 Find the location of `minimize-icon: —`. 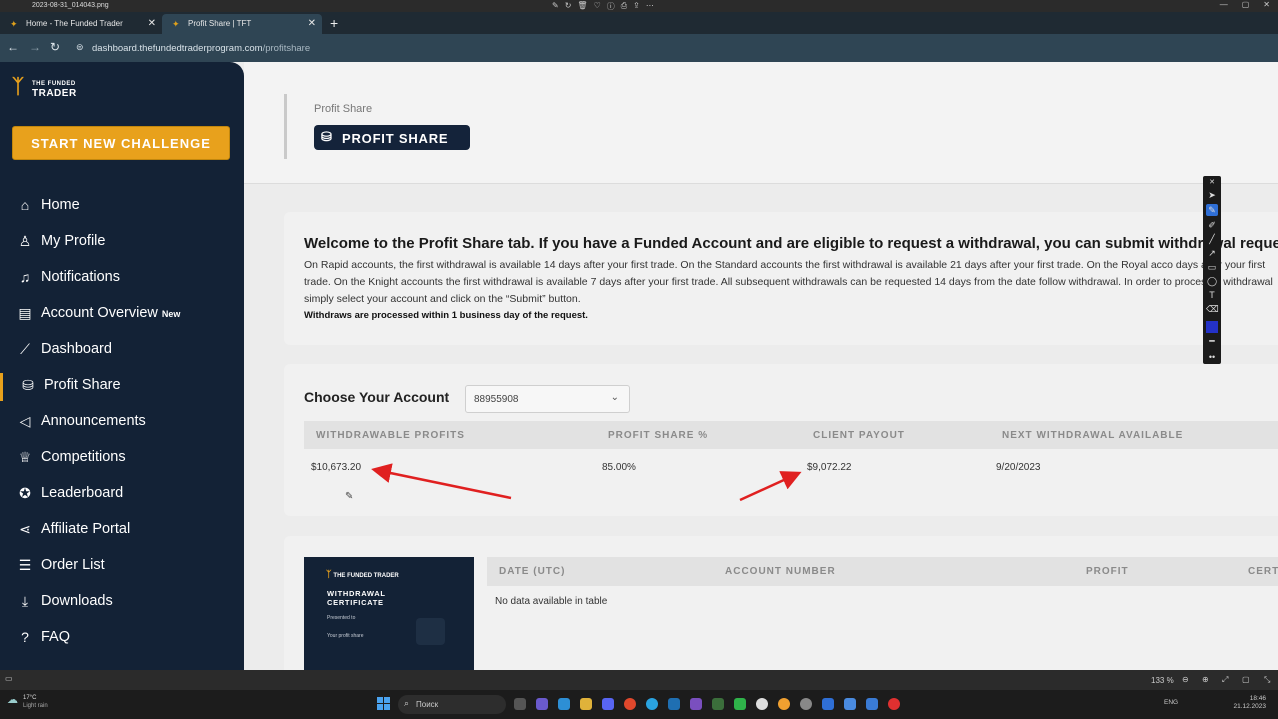

minimize-icon: — is located at coordinates (1224, 4).